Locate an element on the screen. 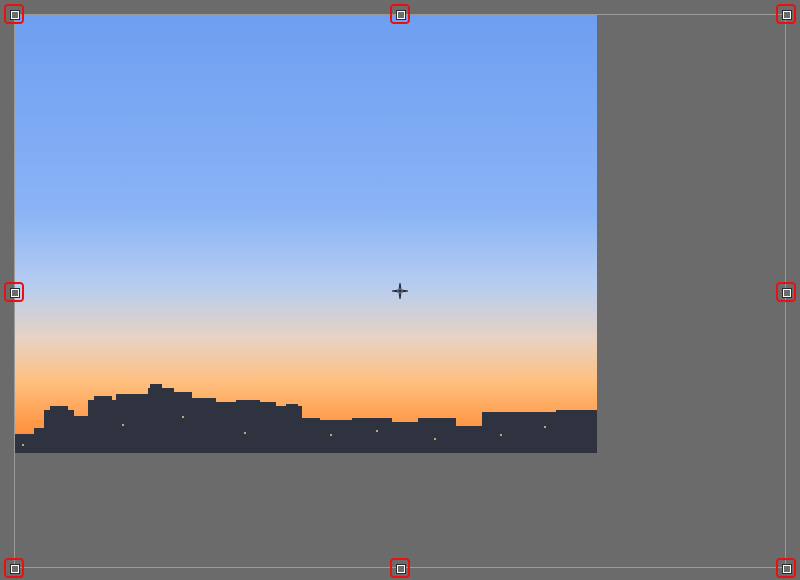 The height and width of the screenshot is (580, 800). handle-bottom-left is located at coordinates (14, 568).